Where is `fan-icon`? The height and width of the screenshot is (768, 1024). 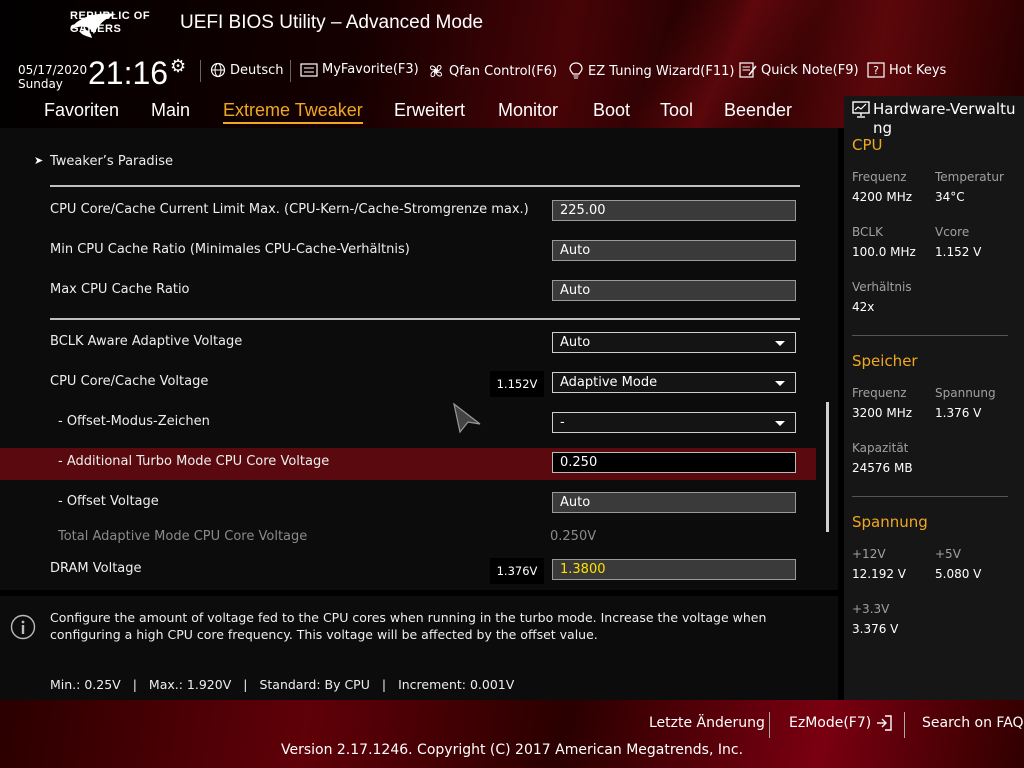
fan-icon is located at coordinates (436, 71).